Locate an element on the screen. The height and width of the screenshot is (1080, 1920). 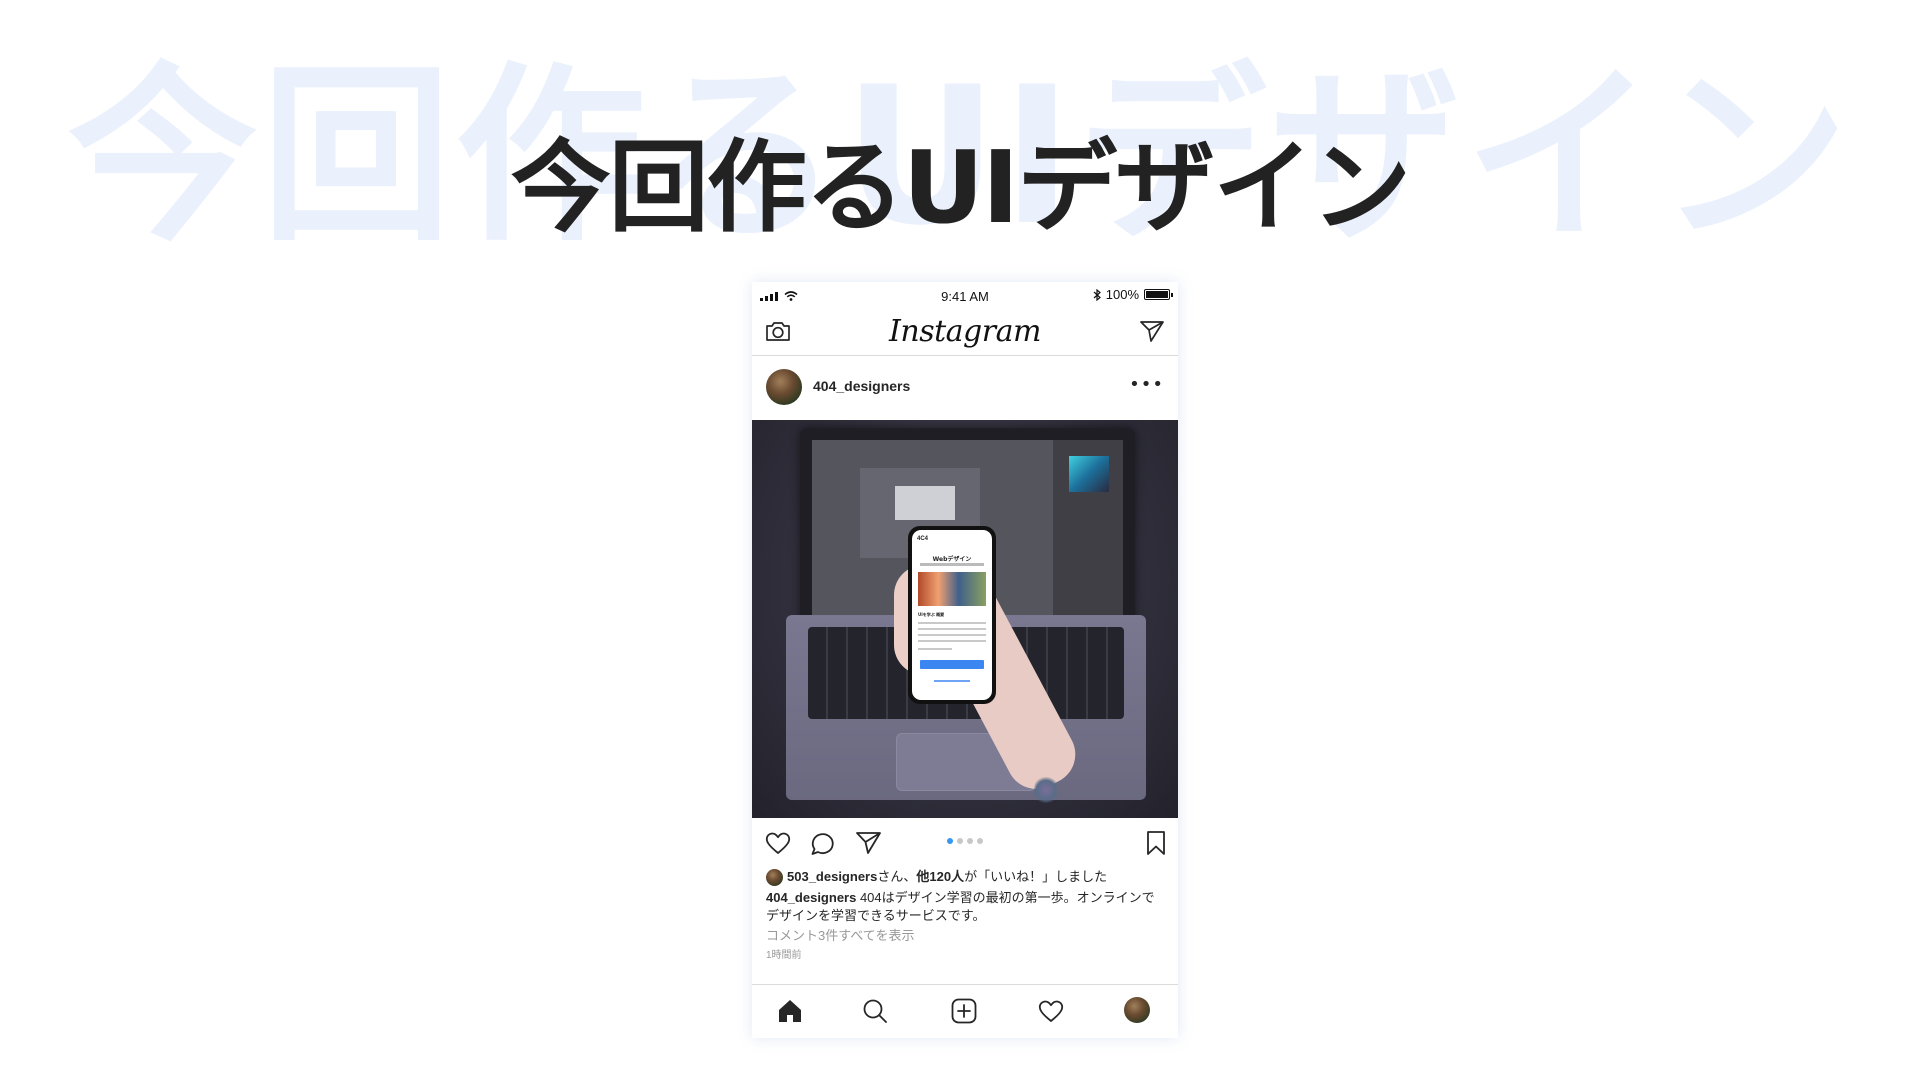
add-post-icon is located at coordinates (964, 1013).